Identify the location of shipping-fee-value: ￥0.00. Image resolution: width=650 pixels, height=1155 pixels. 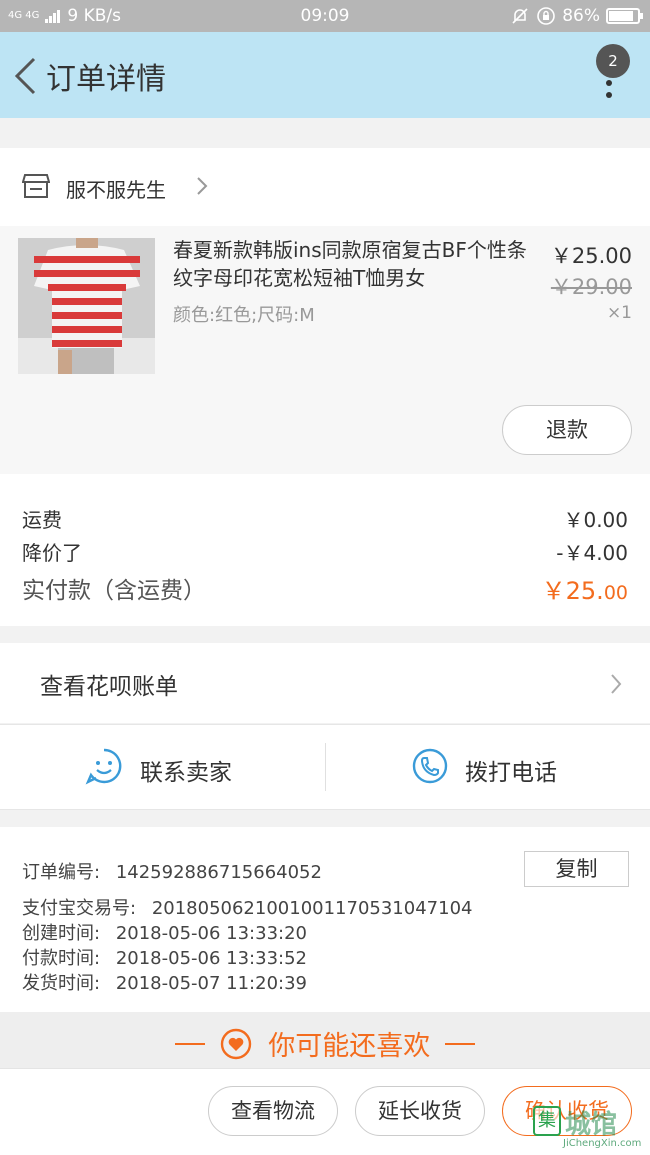
(595, 520).